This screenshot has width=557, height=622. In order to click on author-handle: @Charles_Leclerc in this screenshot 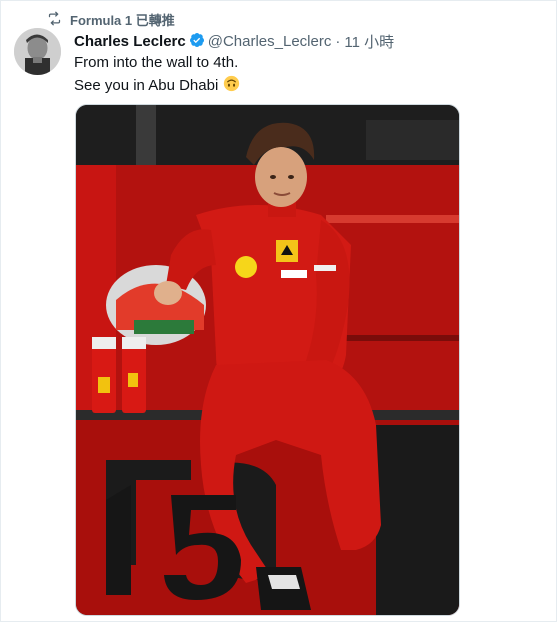, I will do `click(270, 41)`.